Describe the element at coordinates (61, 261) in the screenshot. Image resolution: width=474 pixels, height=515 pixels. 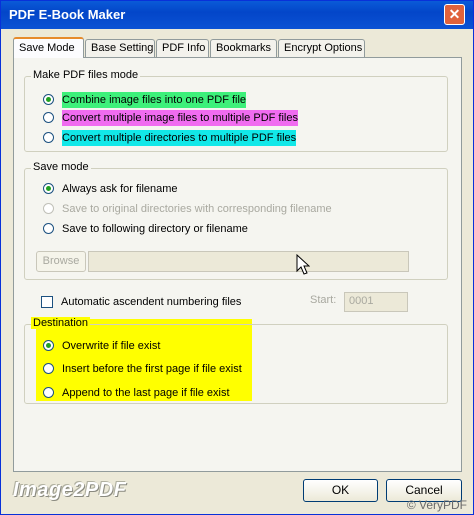
I see `browse-button: Browse` at that location.